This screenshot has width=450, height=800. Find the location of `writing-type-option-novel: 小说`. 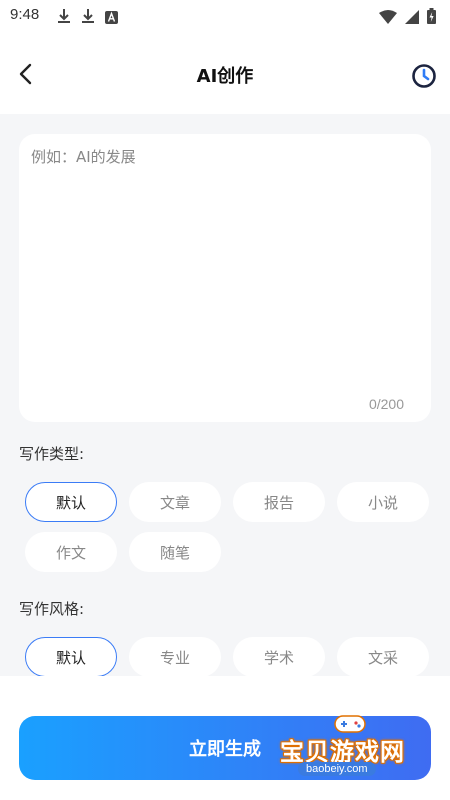

writing-type-option-novel: 小说 is located at coordinates (383, 502).